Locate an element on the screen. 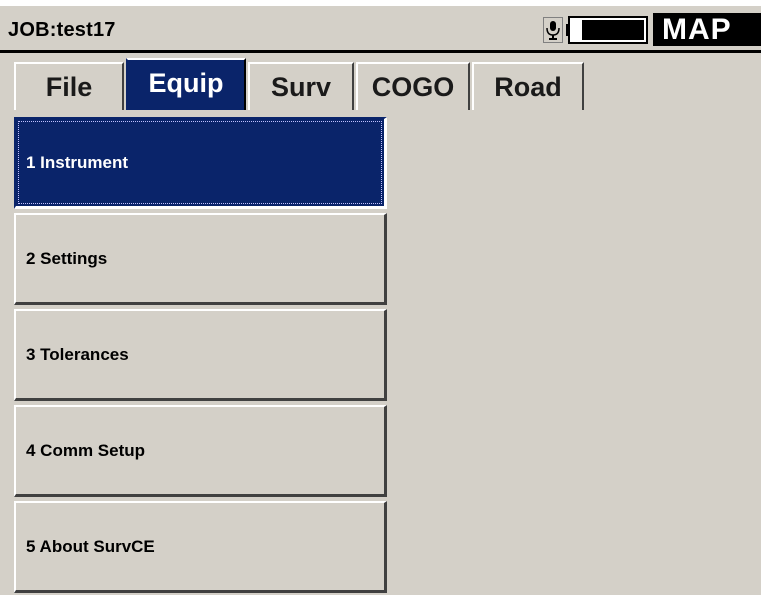 This screenshot has width=761, height=595. menu-tolerances-label: 3 Tolerances is located at coordinates (77, 354).